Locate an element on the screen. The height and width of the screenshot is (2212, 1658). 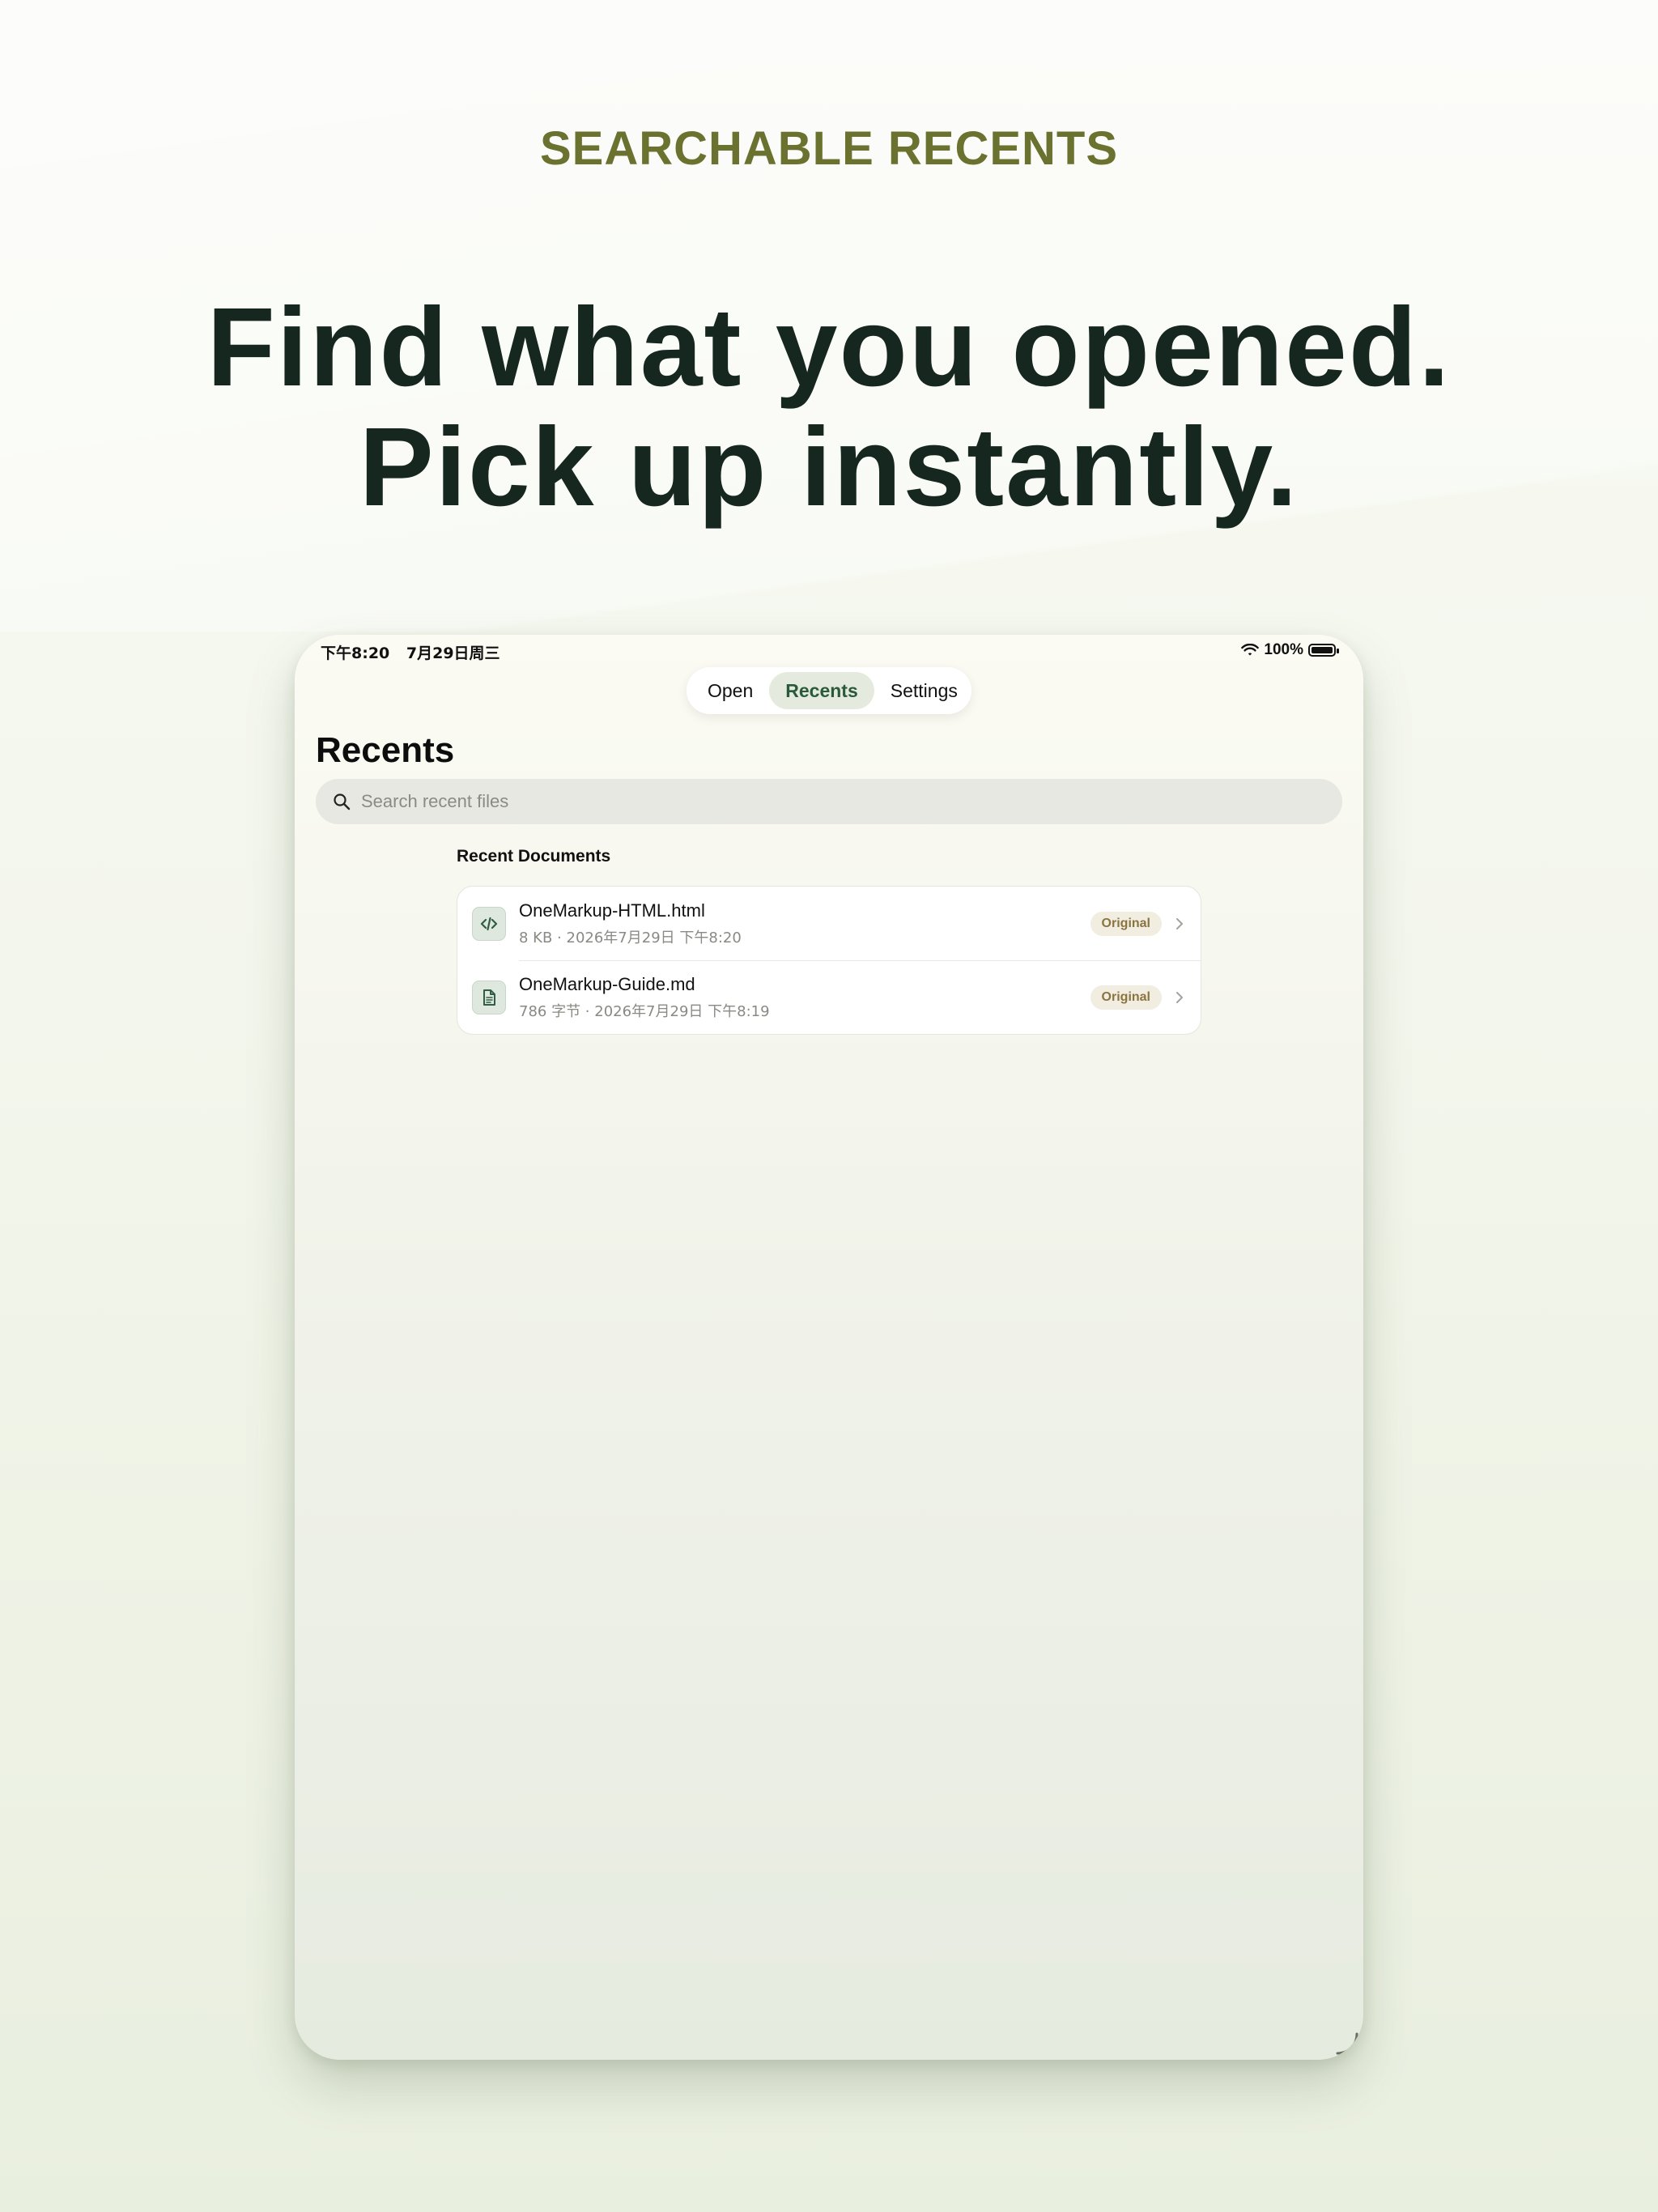
section-label-recent-documents: Recent Documents is located at coordinates (534, 857).